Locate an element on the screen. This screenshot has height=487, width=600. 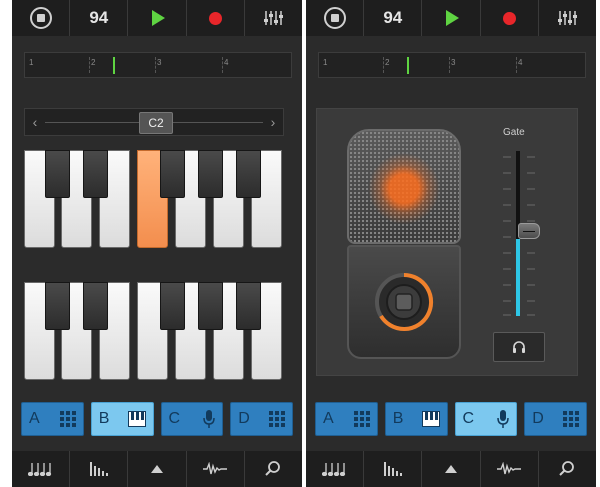
headphones-icon is located at coordinates (519, 347).